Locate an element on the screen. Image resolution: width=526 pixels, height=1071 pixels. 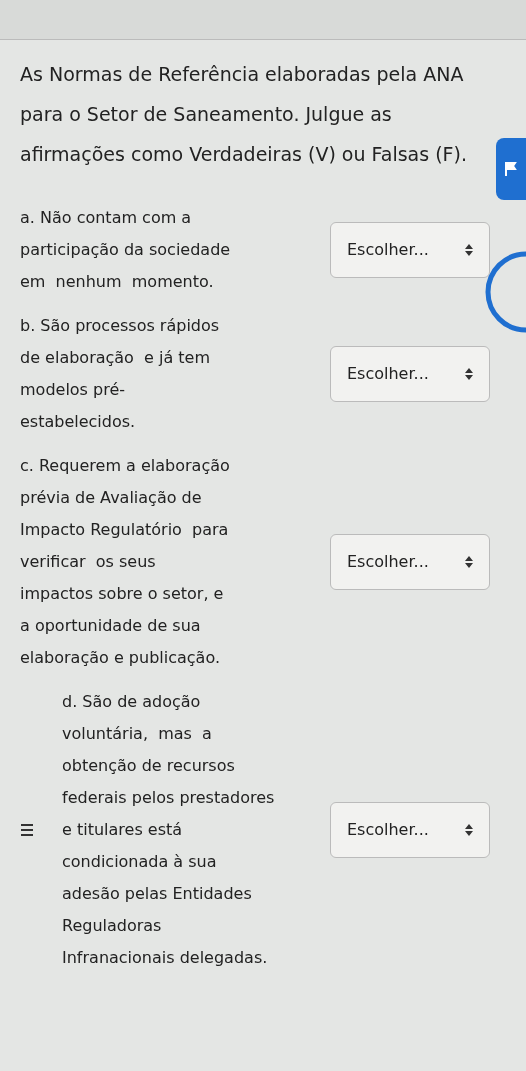
side-tab is located at coordinates (511, 169).